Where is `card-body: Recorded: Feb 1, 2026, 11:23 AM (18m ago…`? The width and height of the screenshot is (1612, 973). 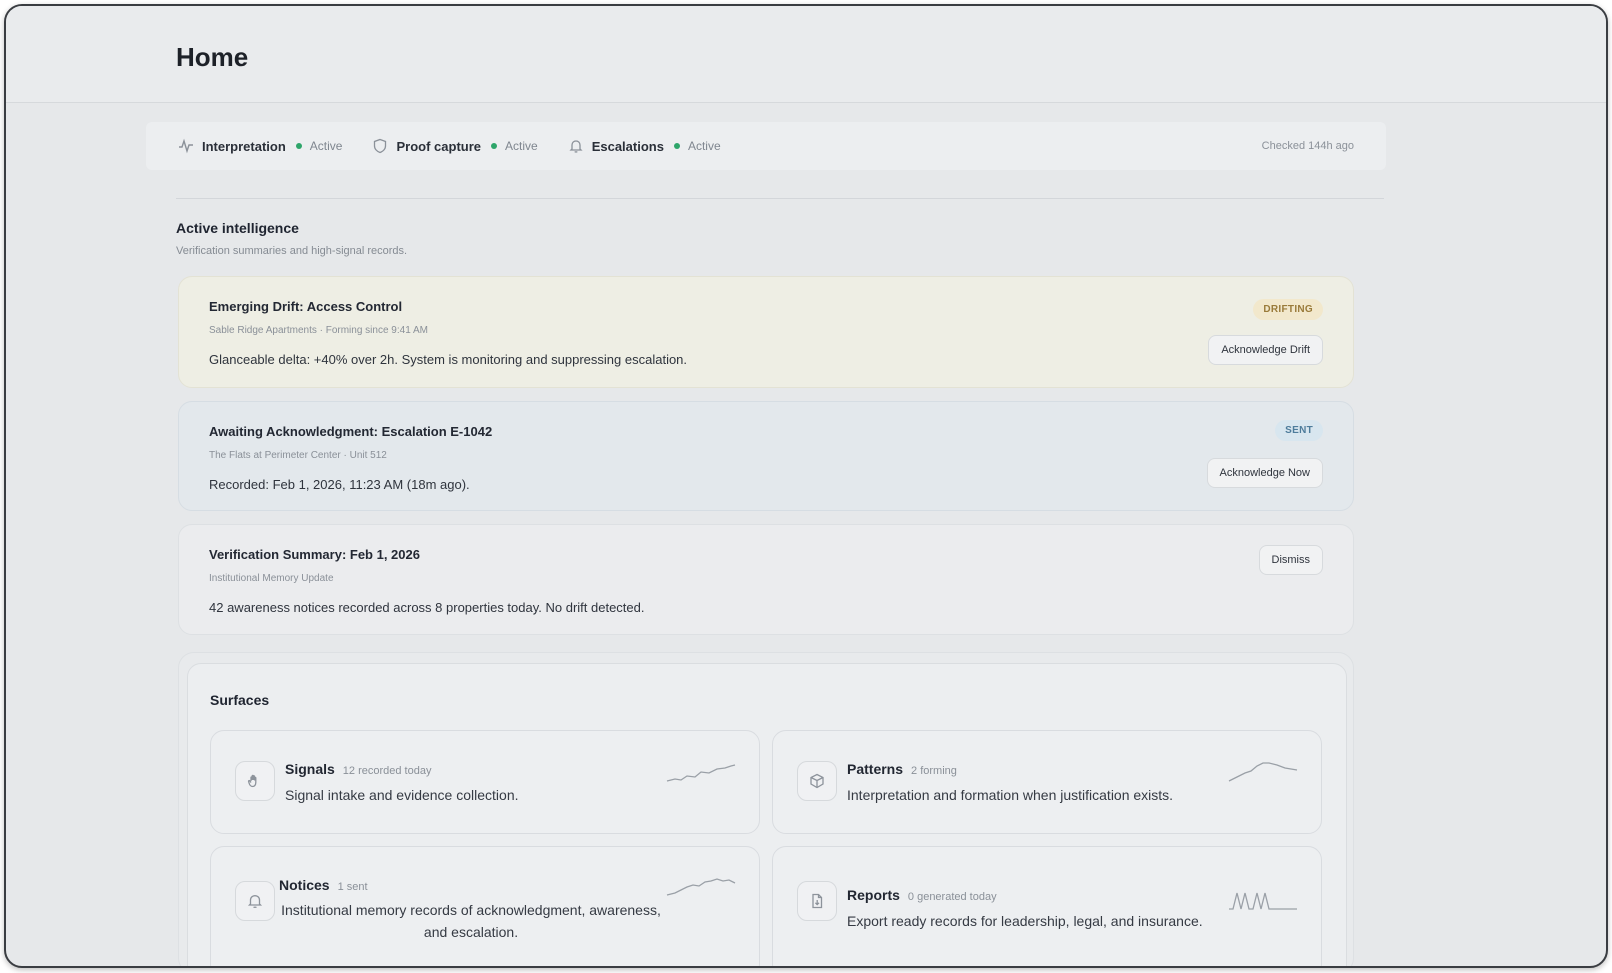 card-body: Recorded: Feb 1, 2026, 11:23 AM (18m ago… is located at coordinates (339, 484).